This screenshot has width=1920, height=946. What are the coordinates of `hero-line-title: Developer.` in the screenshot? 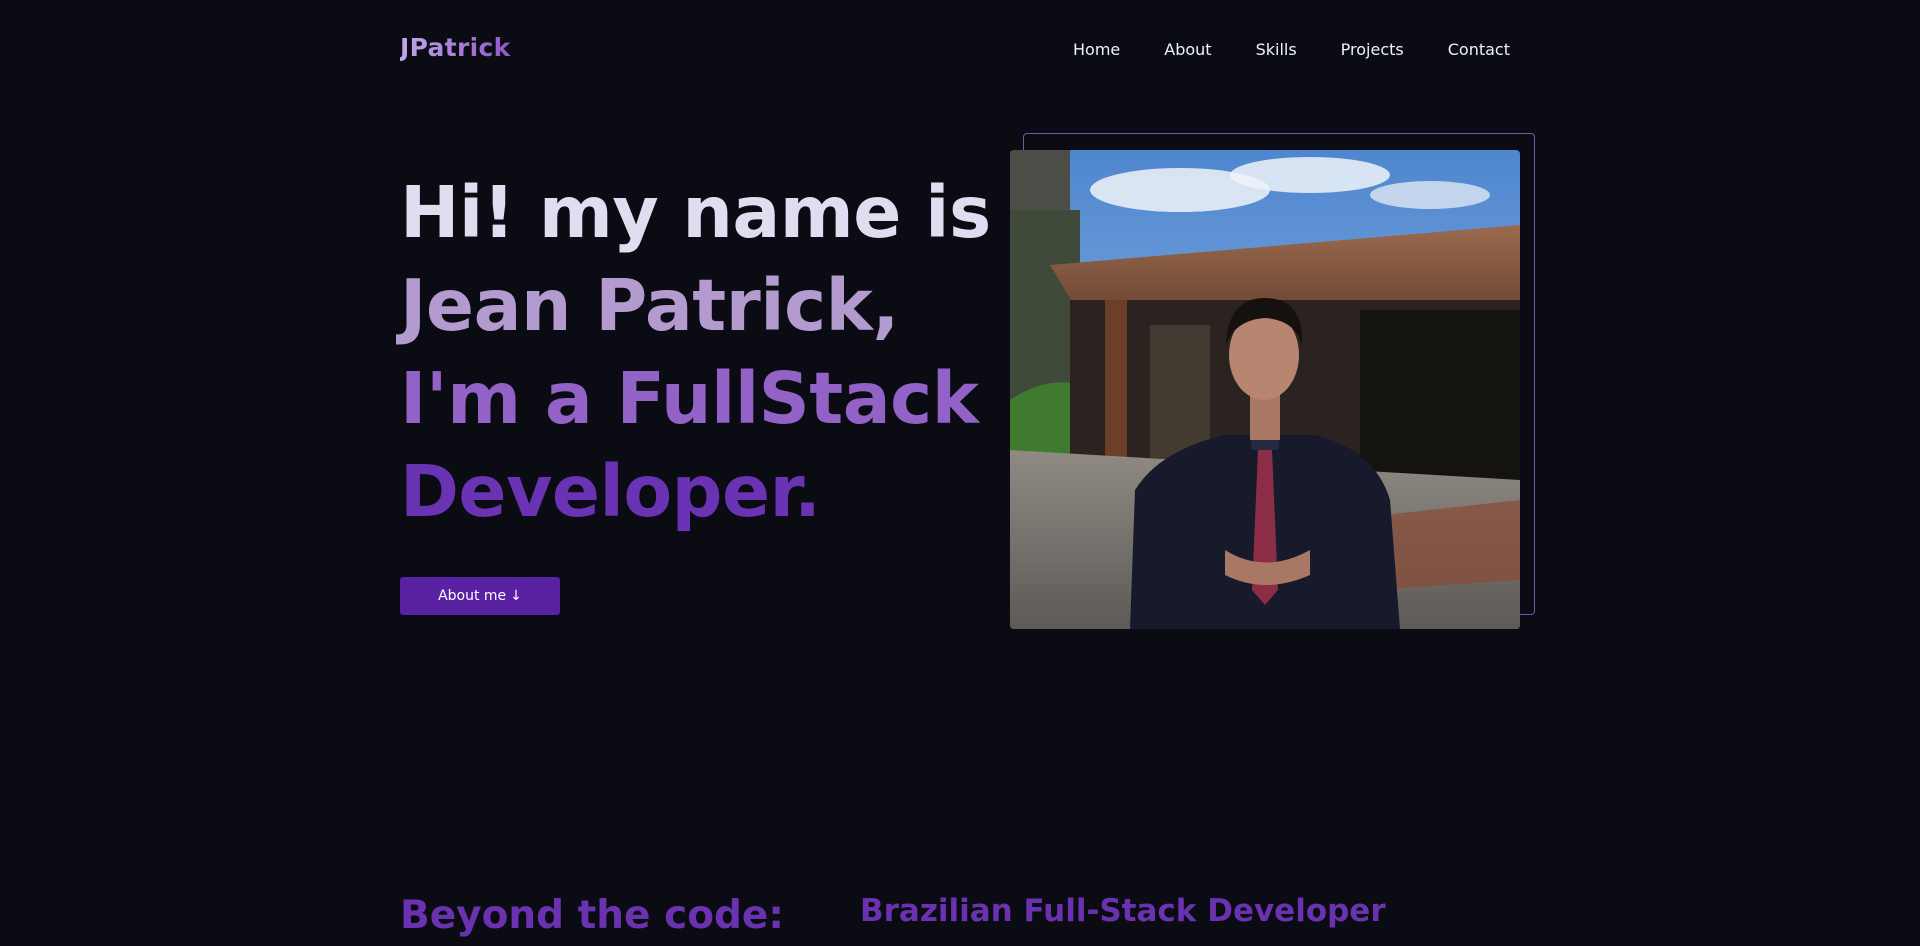 It's located at (610, 491).